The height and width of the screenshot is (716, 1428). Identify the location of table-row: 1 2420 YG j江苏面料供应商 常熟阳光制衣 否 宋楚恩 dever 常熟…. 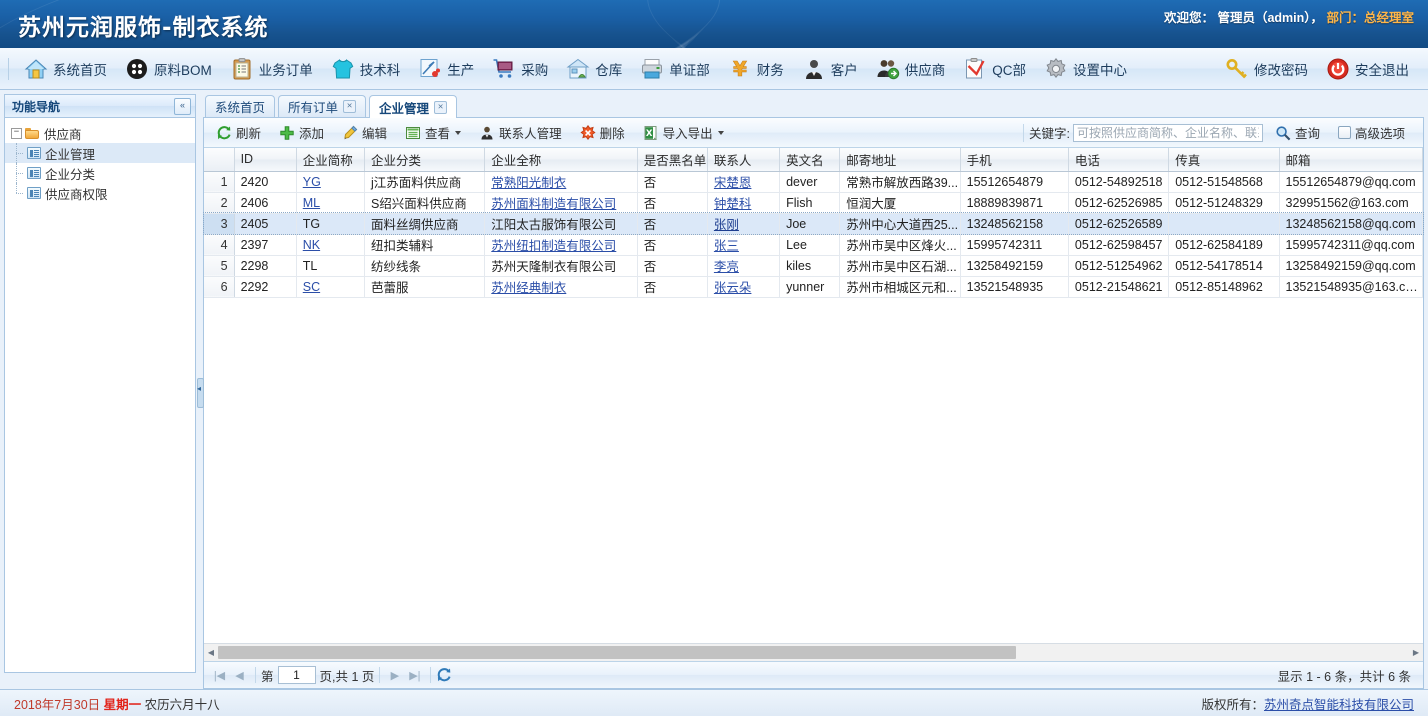
(814, 182).